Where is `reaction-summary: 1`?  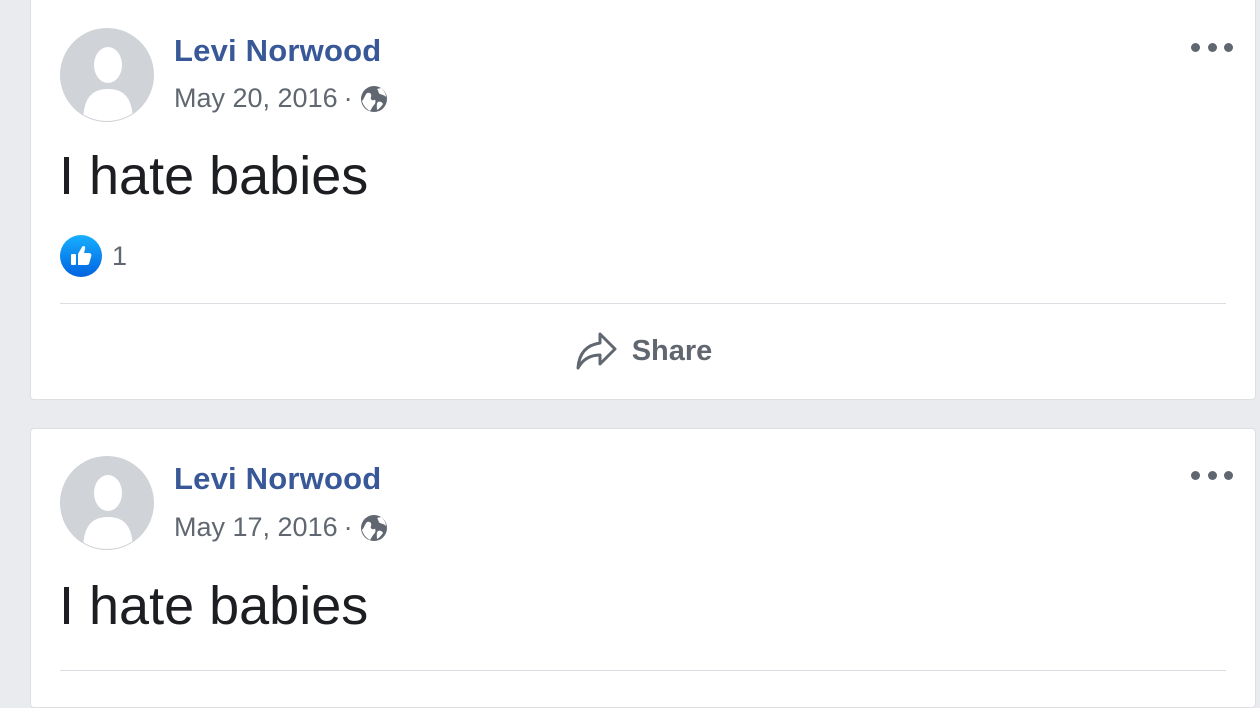 reaction-summary: 1 is located at coordinates (93, 256).